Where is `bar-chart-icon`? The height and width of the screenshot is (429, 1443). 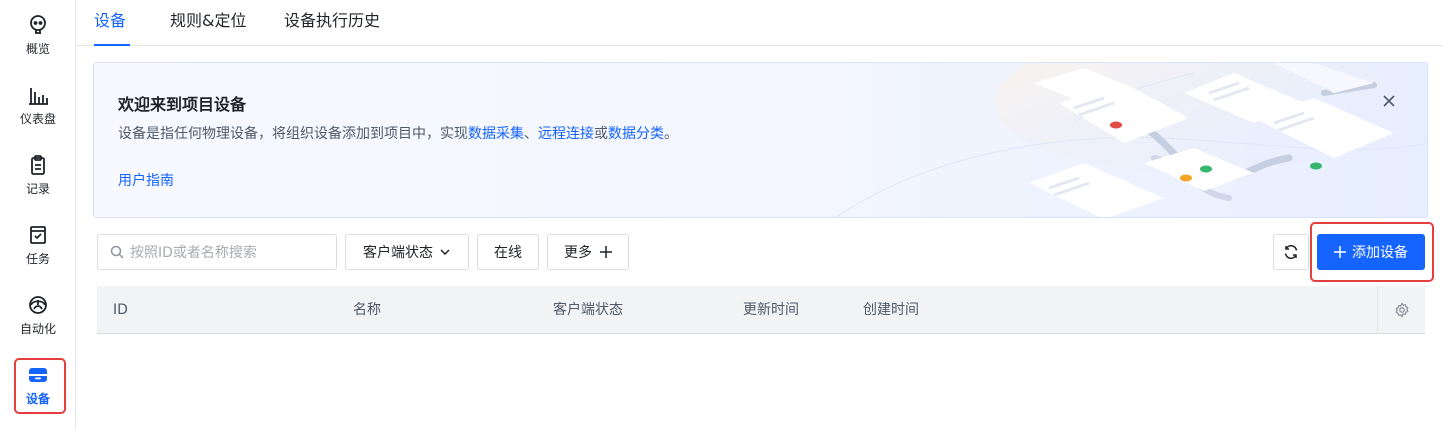
bar-chart-icon is located at coordinates (38, 96).